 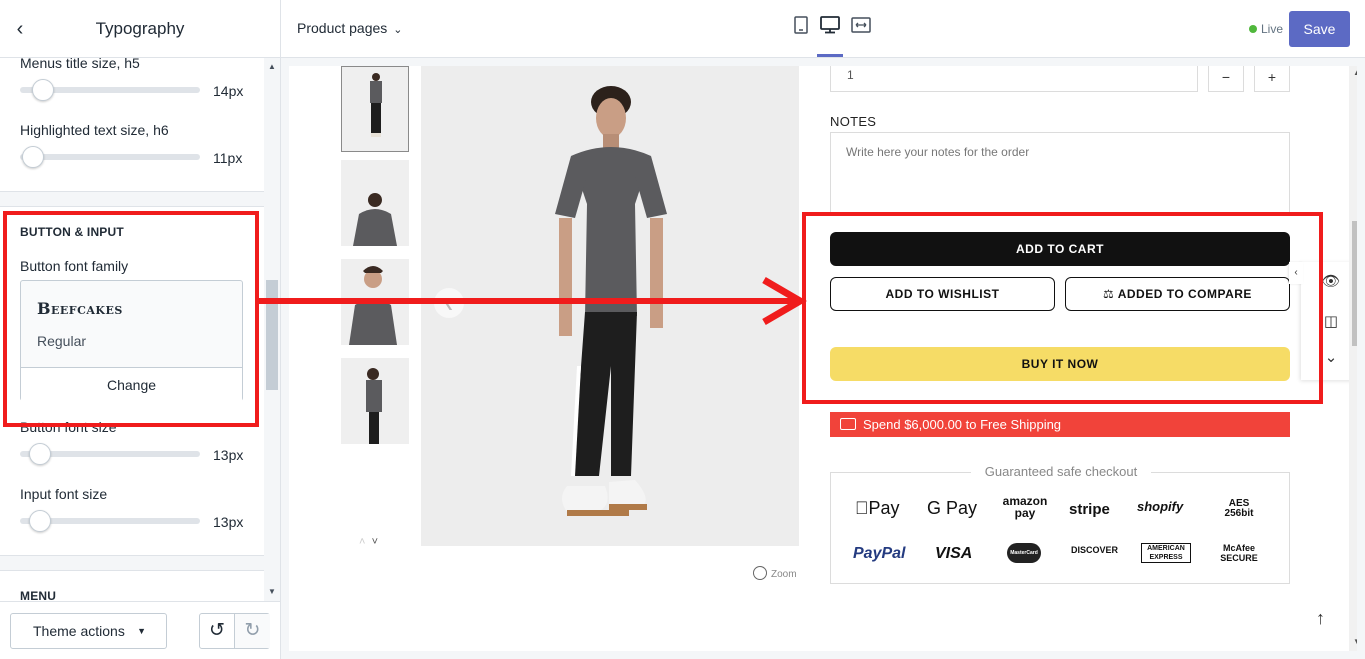 I want to click on google-pay-logo: G Pay, so click(x=952, y=508).